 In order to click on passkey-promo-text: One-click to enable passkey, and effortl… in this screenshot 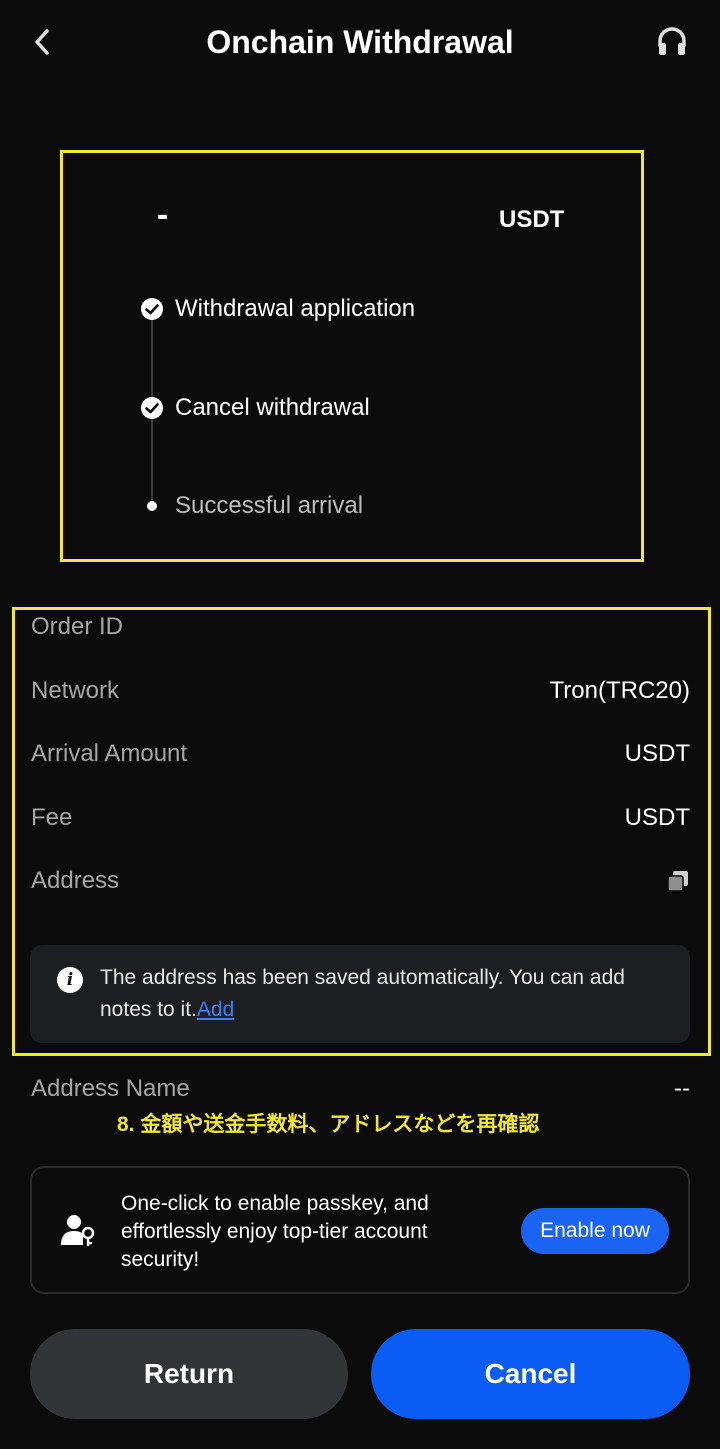, I will do `click(275, 1231)`.